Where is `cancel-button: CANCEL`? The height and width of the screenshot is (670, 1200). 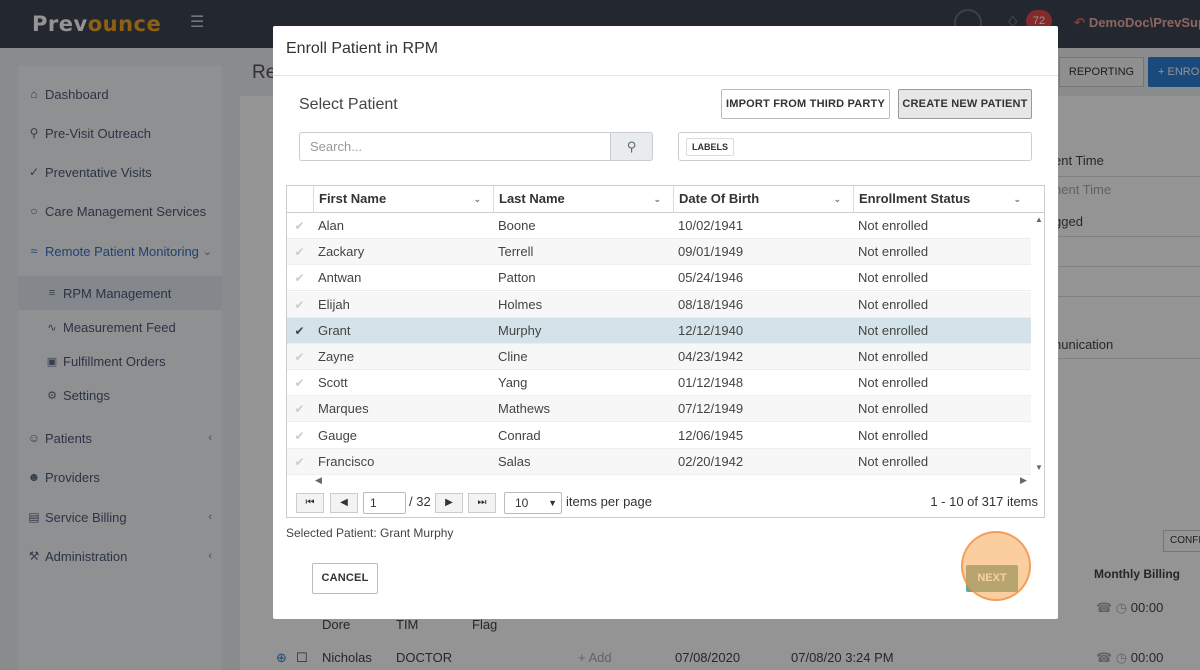 cancel-button: CANCEL is located at coordinates (345, 578).